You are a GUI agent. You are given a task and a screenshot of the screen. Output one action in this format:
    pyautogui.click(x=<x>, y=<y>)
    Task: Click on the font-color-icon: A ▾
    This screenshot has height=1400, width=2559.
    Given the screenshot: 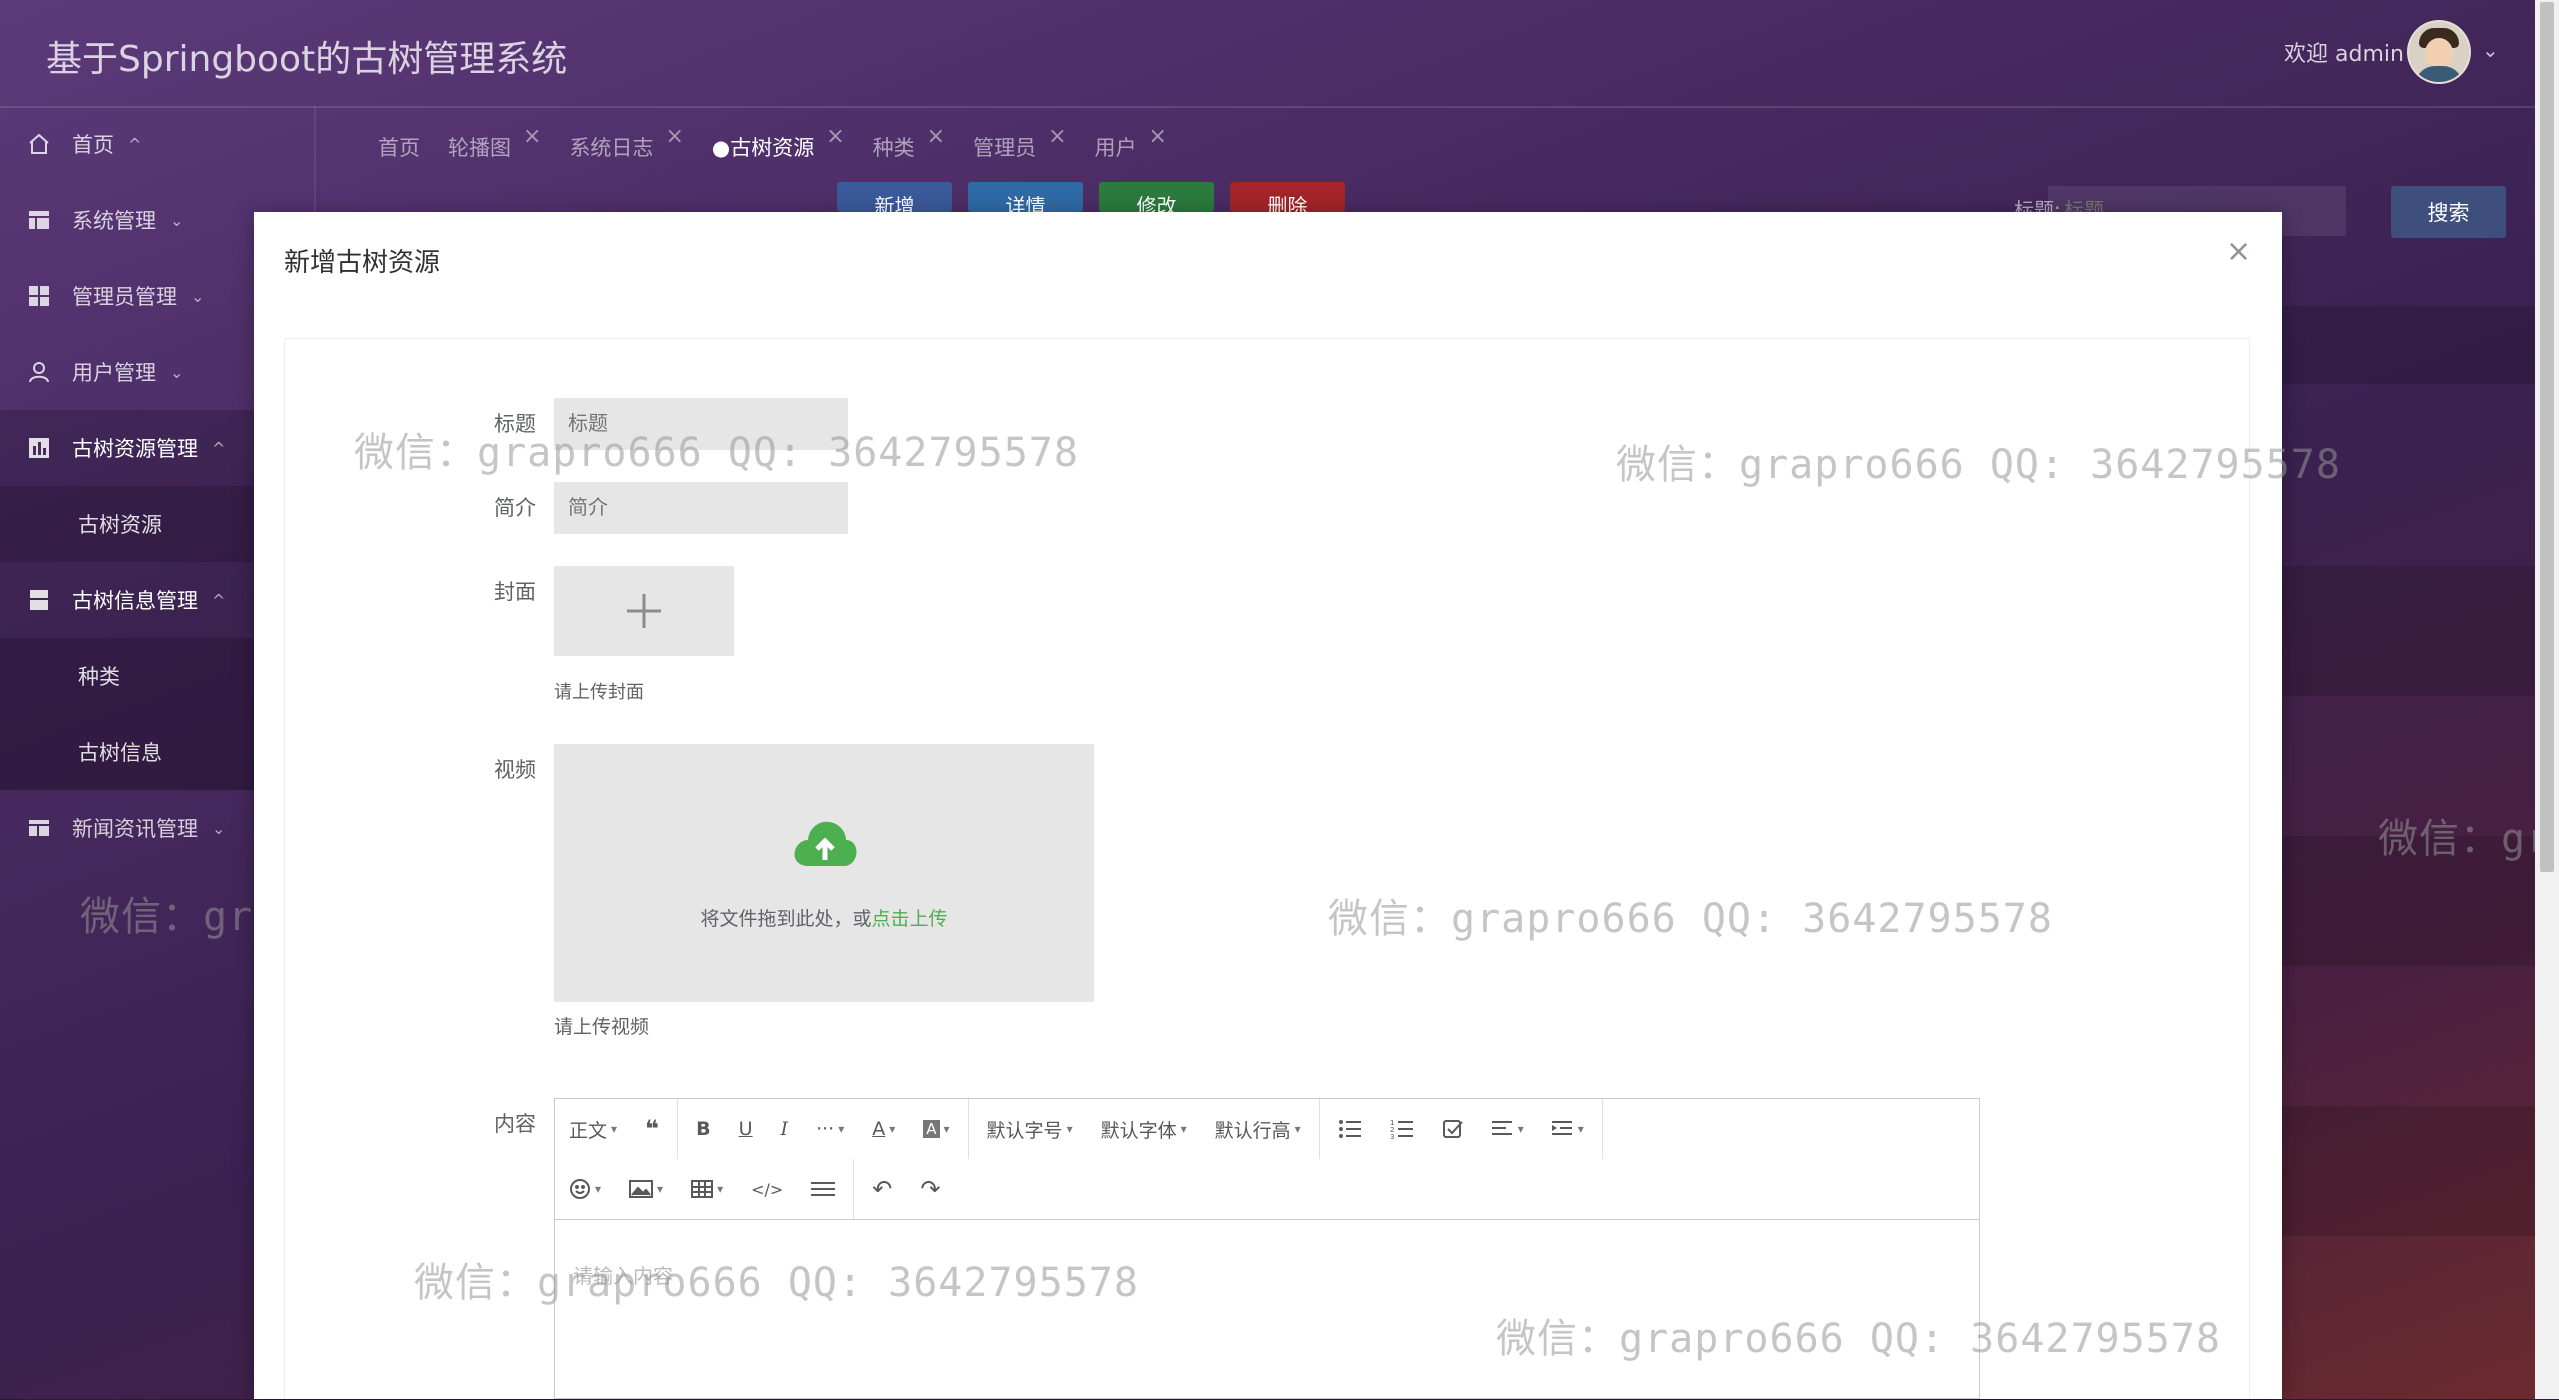 What is the action you would take?
    pyautogui.click(x=883, y=1129)
    